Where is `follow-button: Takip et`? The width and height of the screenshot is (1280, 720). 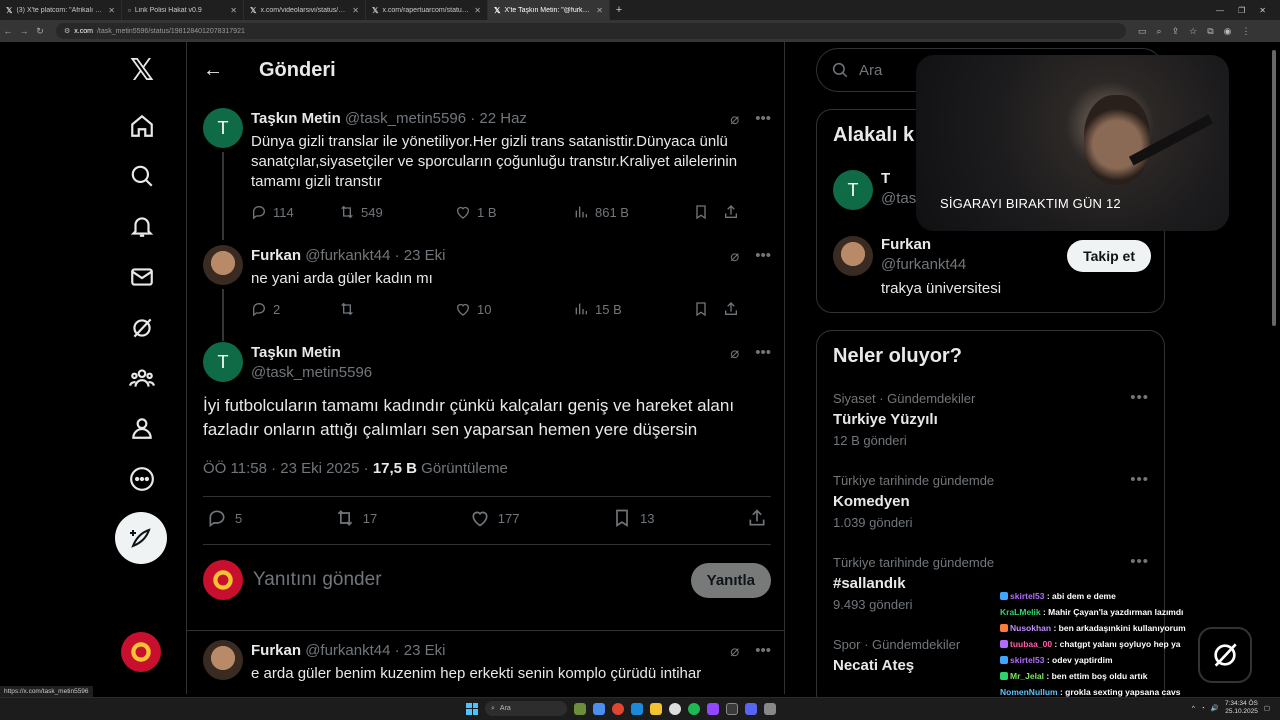
follow-button: Takip et is located at coordinates (1109, 256).